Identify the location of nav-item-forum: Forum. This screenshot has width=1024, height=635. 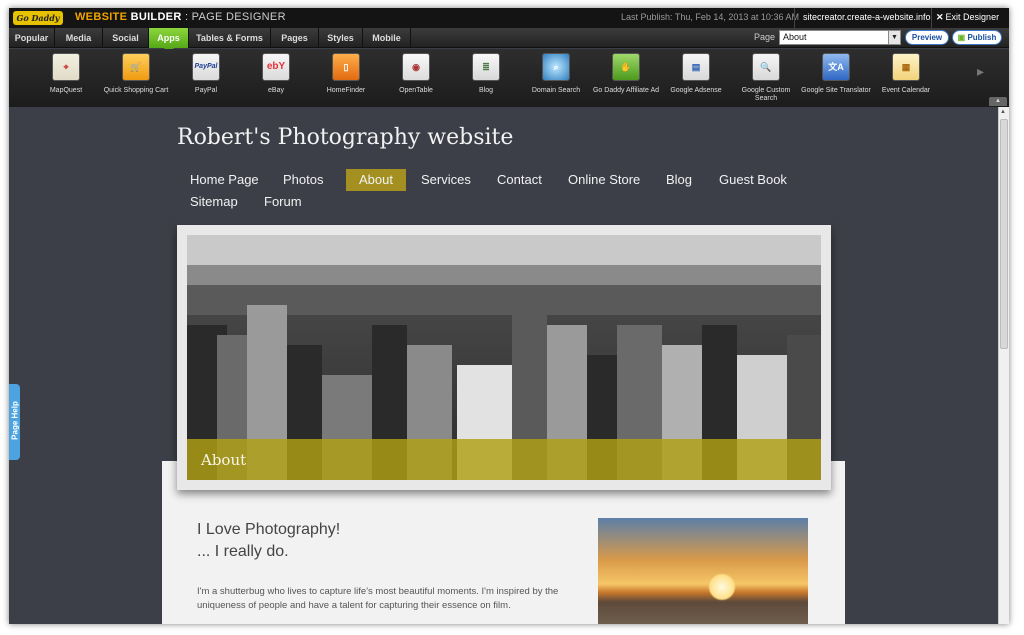
(283, 202).